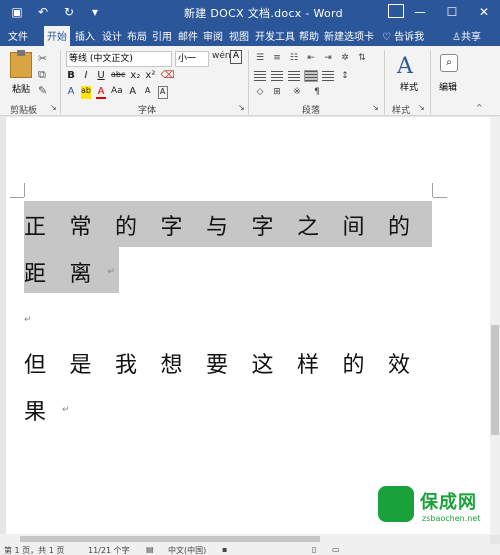 The image size is (500, 555). I want to click on styles-icon: A, so click(405, 66).